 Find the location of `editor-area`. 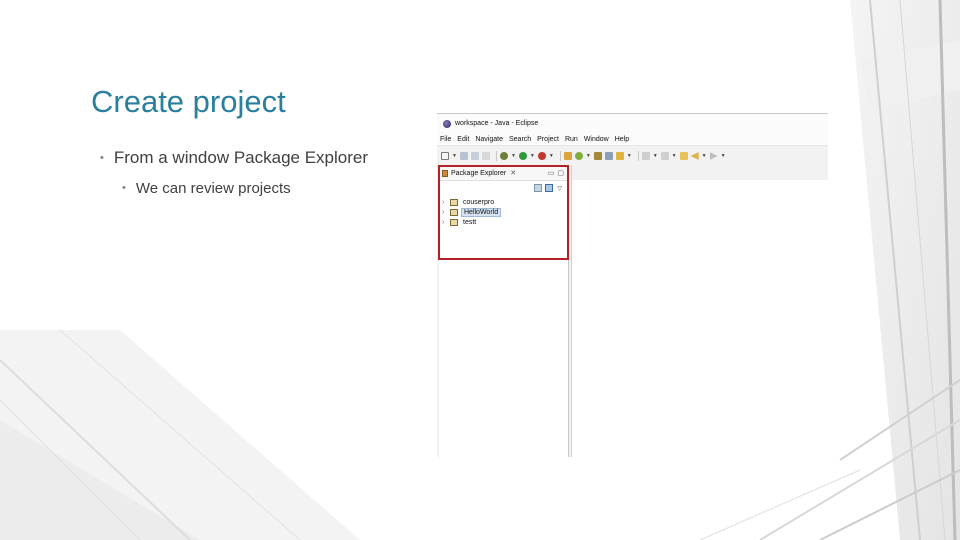

editor-area is located at coordinates (699, 311).